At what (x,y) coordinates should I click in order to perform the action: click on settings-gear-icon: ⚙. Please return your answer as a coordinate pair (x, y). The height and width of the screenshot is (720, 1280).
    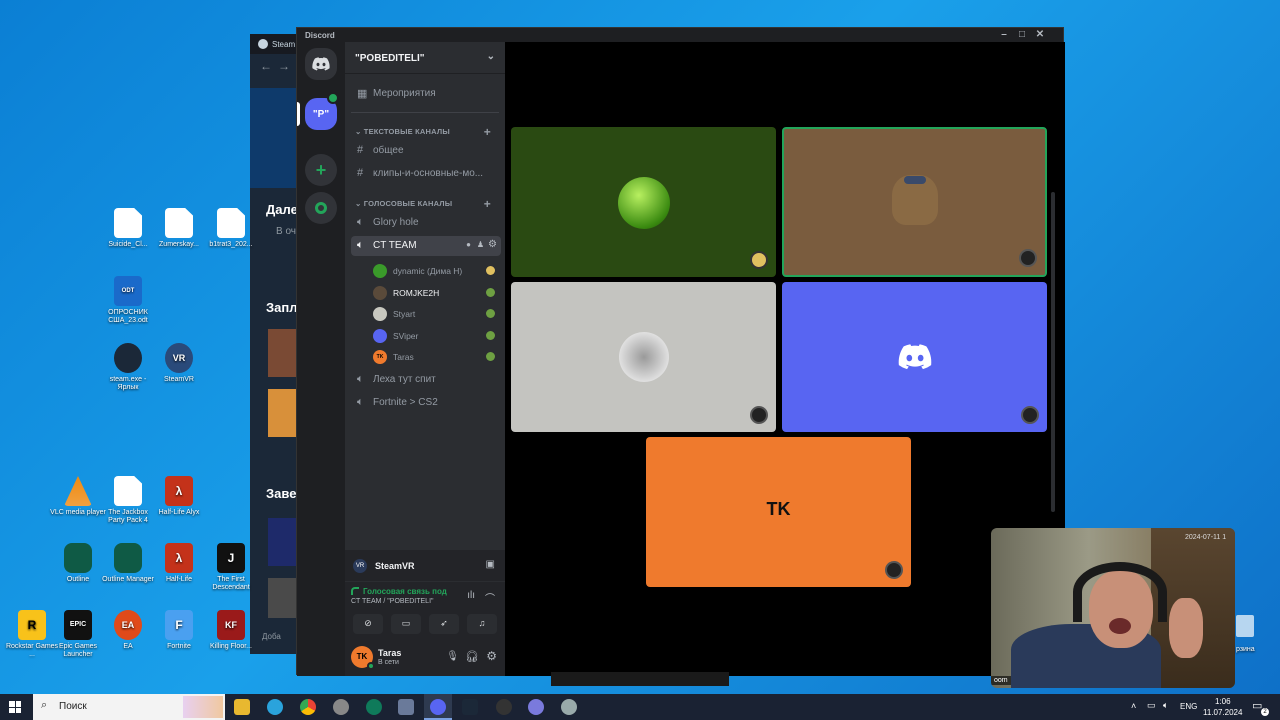
    Looking at the image, I should click on (491, 656).